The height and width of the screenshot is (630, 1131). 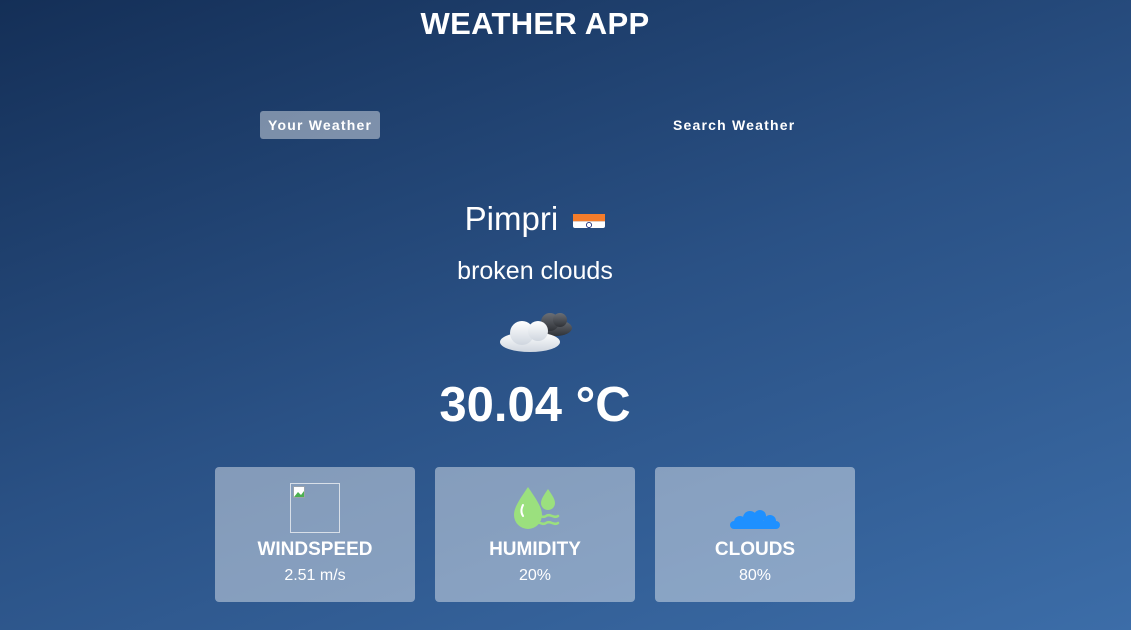 What do you see at coordinates (535, 534) in the screenshot?
I see `humidity-card: HUMIDITY 20%` at bounding box center [535, 534].